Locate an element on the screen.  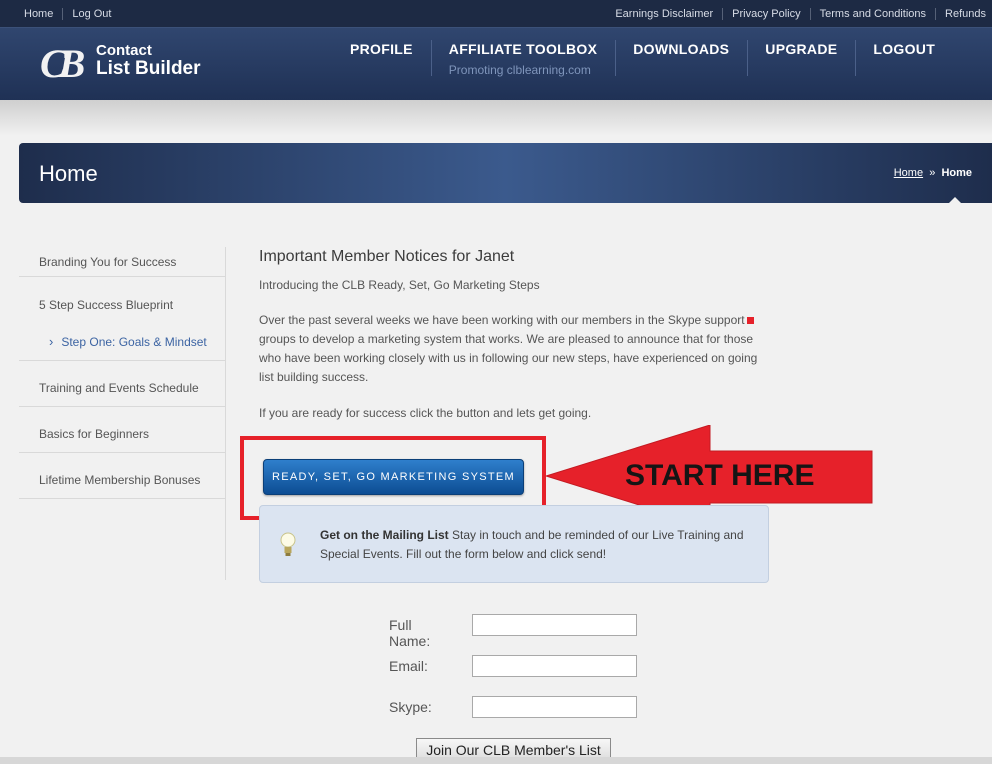
notice-heading: Important Member Notices for Janet is located at coordinates (387, 256).